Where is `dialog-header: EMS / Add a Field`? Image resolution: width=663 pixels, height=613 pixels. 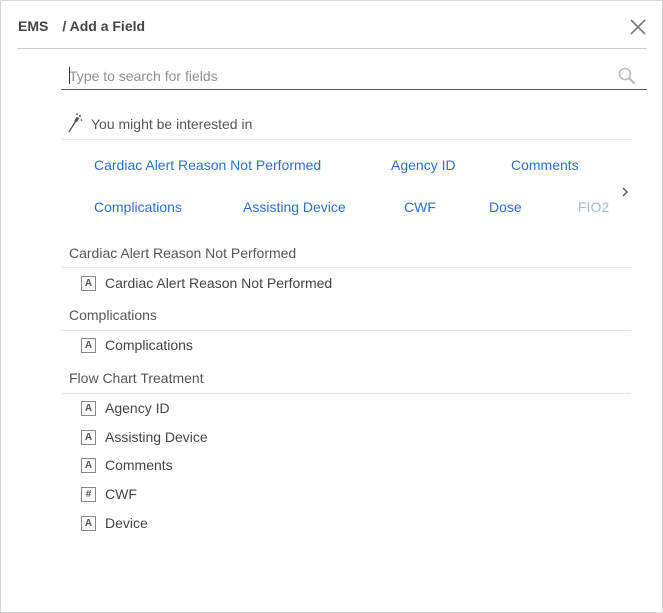 dialog-header: EMS / Add a Field is located at coordinates (81, 26).